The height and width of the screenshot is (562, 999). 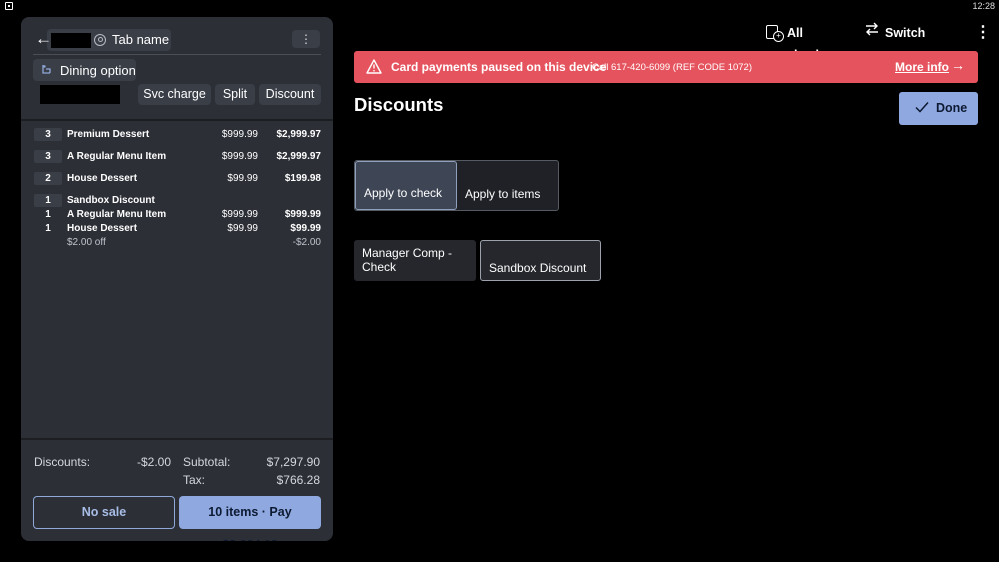 What do you see at coordinates (298, 480) in the screenshot?
I see `tax-value: $766.28` at bounding box center [298, 480].